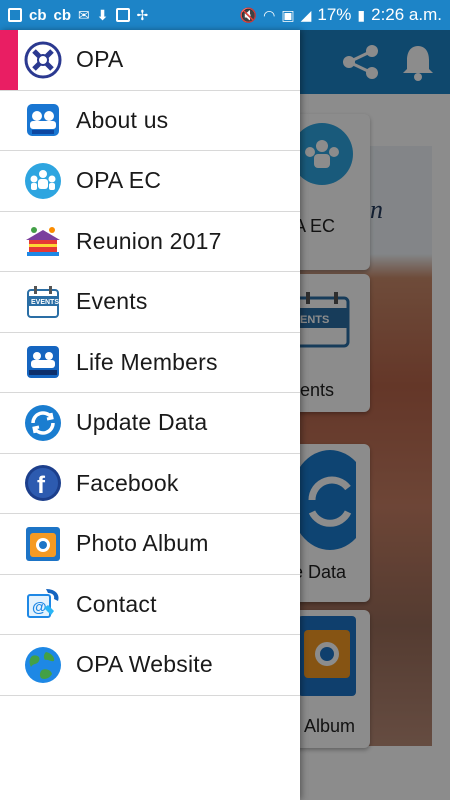 This screenshot has width=450, height=800. I want to click on wifi-icon: ◠, so click(269, 15).